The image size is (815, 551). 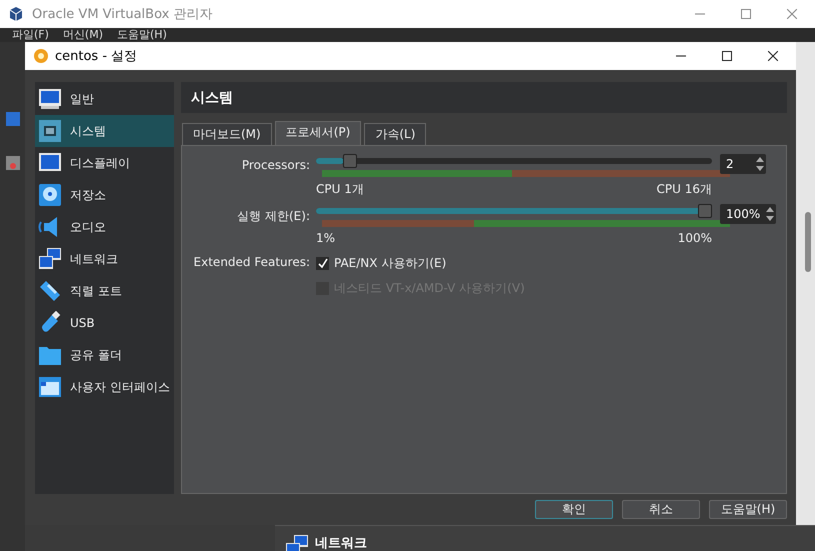 I want to click on menu-item: 머신(M), so click(x=82, y=34).